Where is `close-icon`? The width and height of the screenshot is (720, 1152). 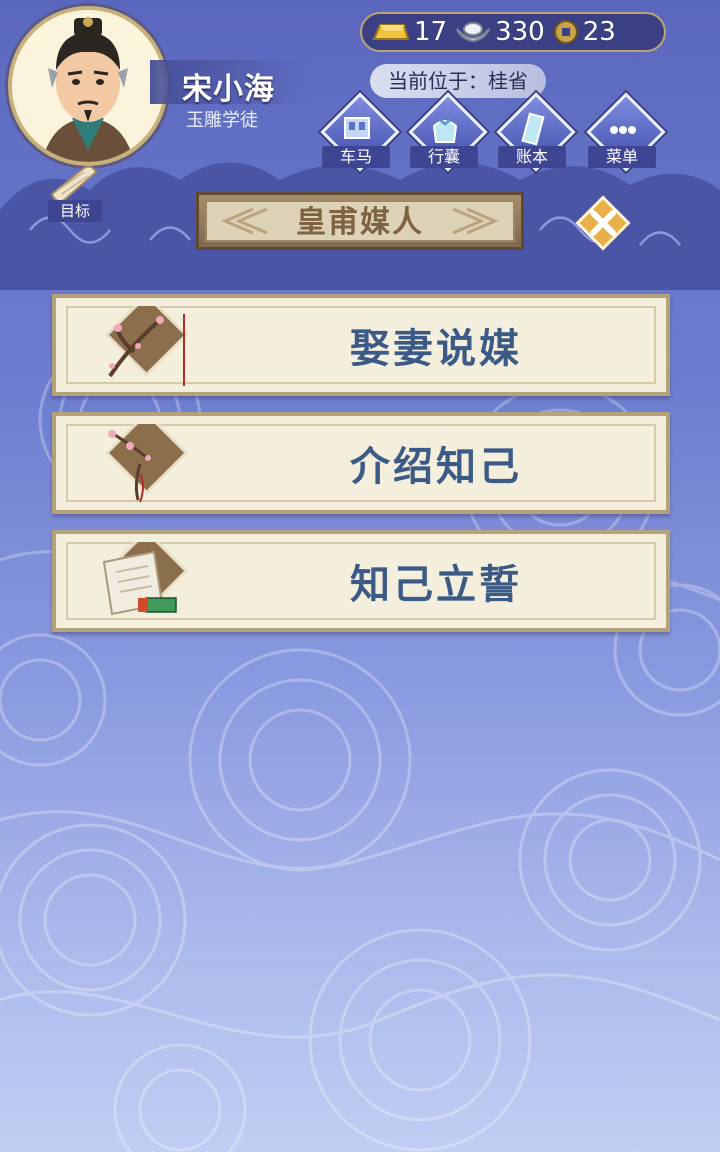 close-icon is located at coordinates (603, 223).